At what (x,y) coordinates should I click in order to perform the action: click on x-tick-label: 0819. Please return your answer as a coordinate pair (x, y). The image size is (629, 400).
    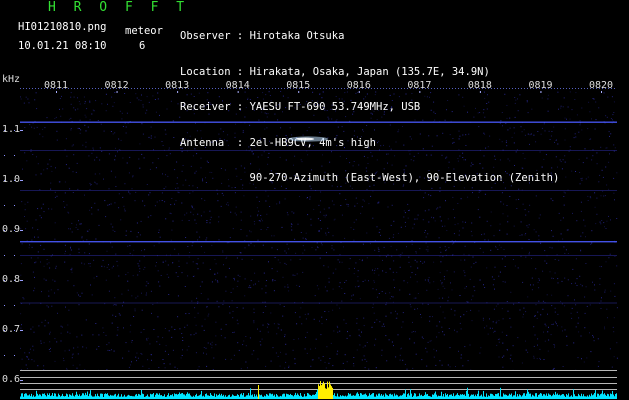
    Looking at the image, I should click on (540, 85).